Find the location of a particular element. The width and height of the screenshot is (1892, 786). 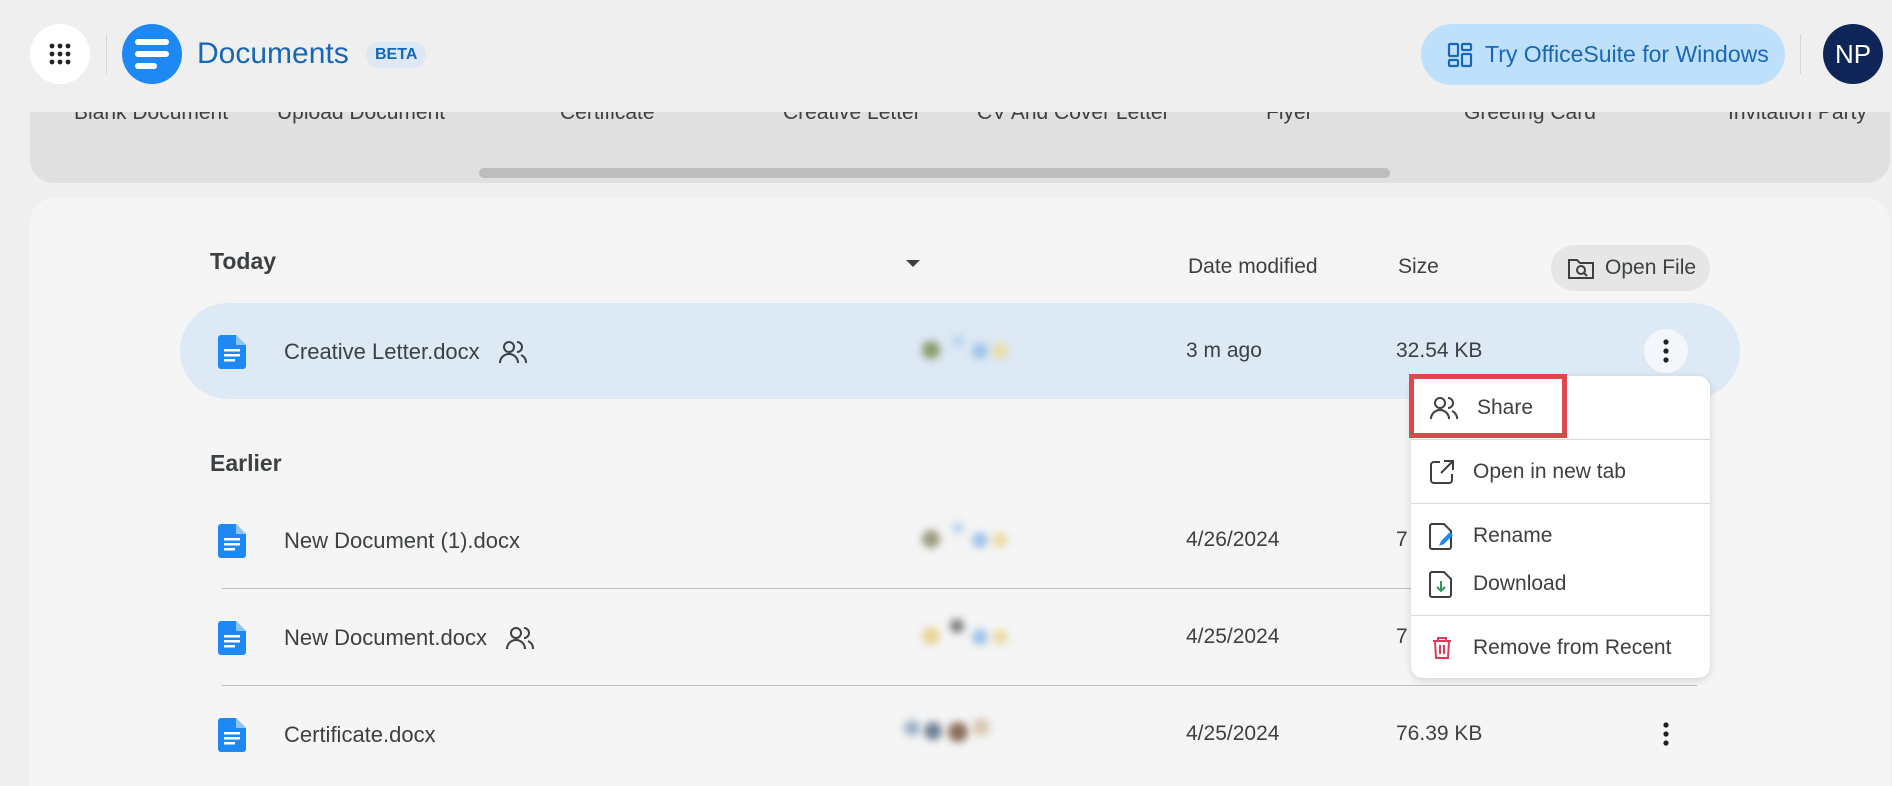

open-file-button: Open File is located at coordinates (1630, 268).